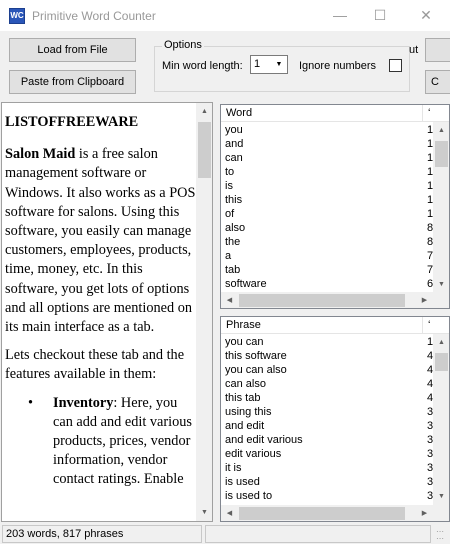  What do you see at coordinates (243, 398) in the screenshot?
I see `phrase-list-text: this tab` at bounding box center [243, 398].